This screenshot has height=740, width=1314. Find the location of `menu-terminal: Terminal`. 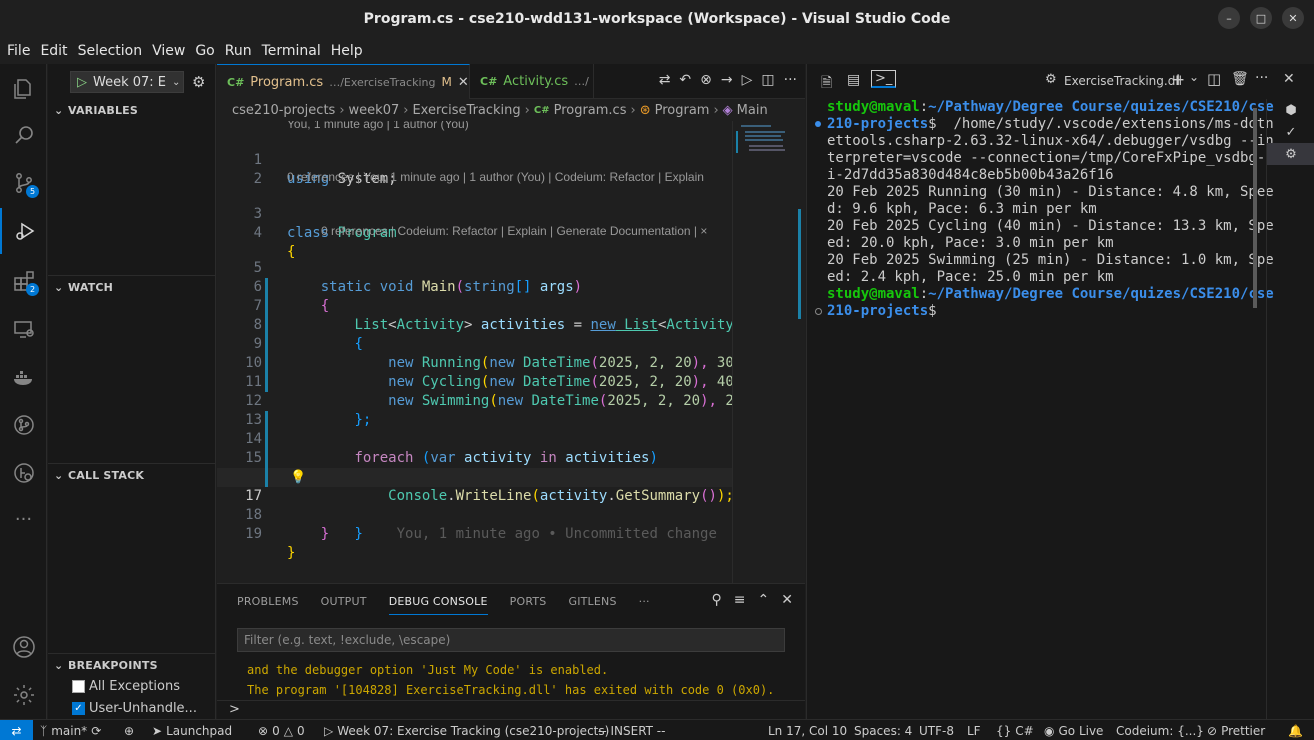

menu-terminal: Terminal is located at coordinates (291, 51).